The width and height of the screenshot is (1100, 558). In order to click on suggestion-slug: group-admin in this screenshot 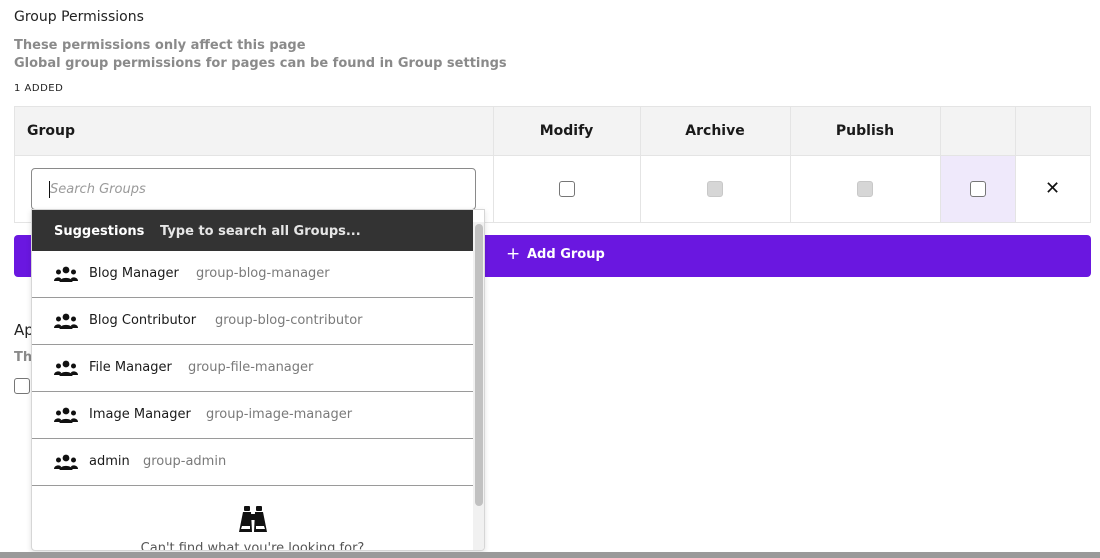, I will do `click(185, 461)`.